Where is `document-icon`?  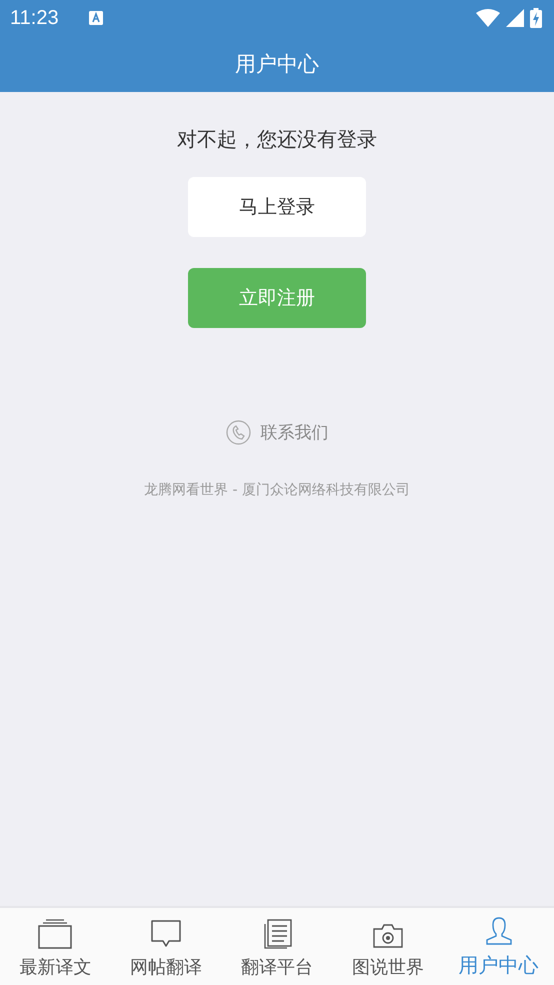 document-icon is located at coordinates (277, 934).